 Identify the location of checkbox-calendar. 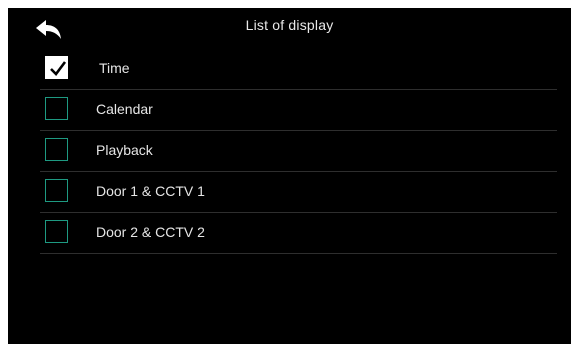
(56, 108).